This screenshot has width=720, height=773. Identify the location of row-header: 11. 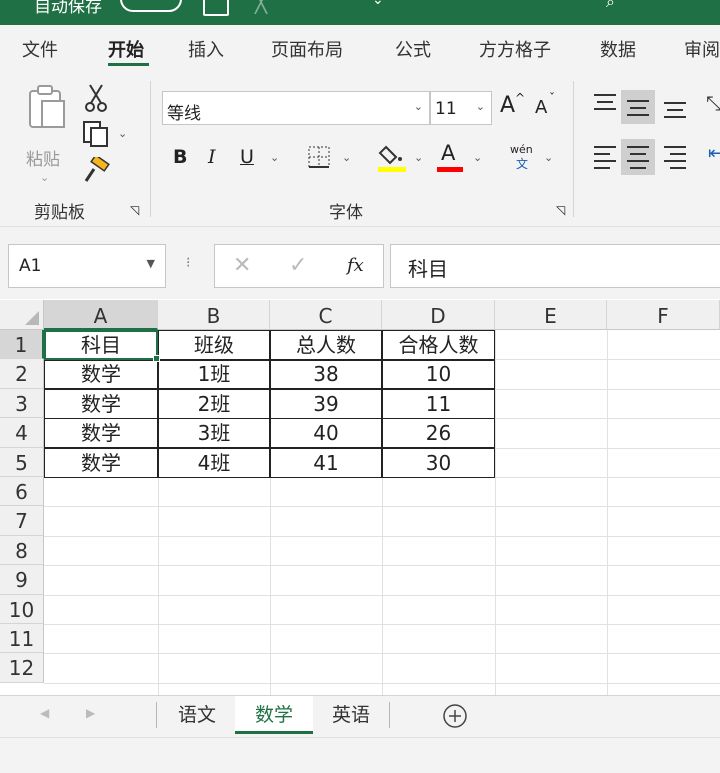
(22, 639).